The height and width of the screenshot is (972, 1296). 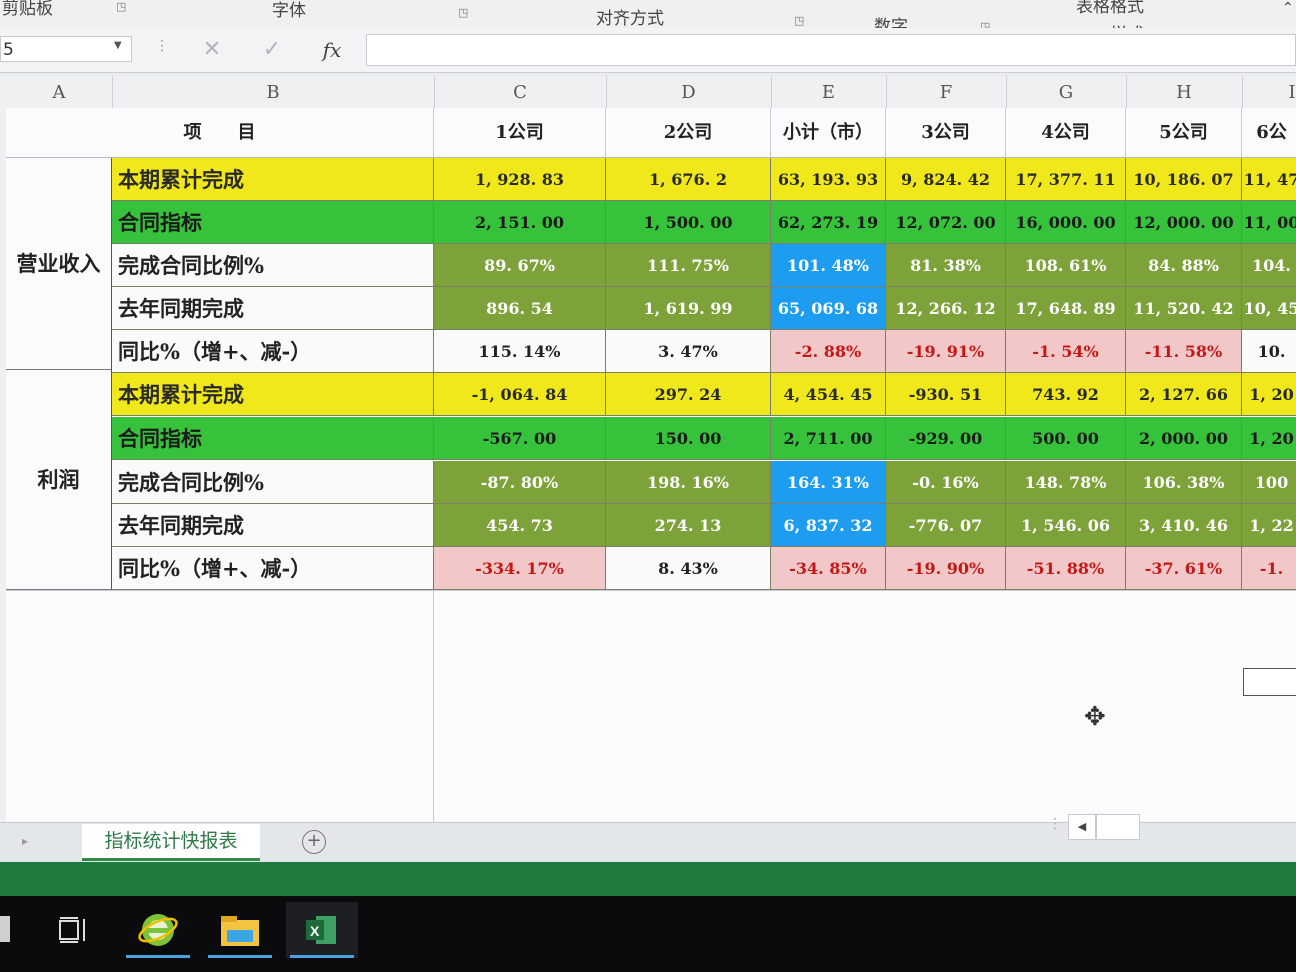 I want to click on table-cell: 16, 000. 00, so click(x=1066, y=222).